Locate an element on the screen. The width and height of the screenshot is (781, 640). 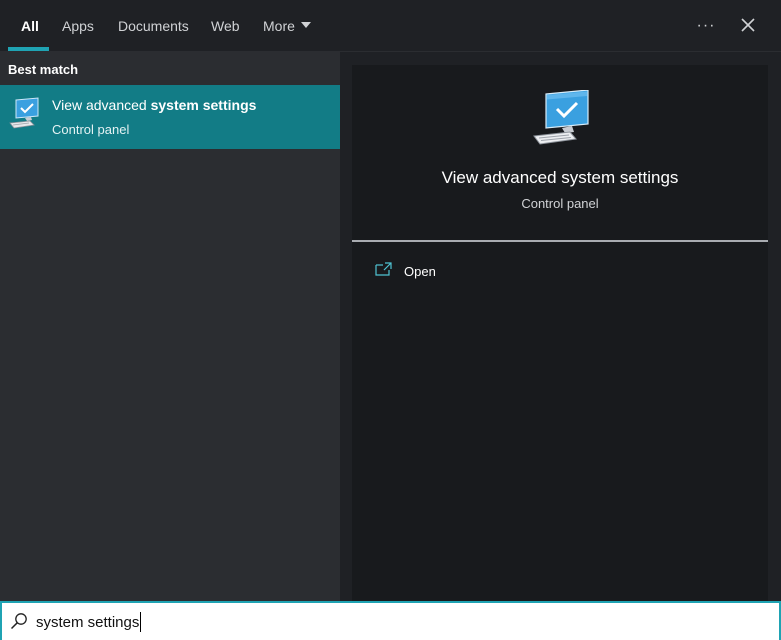
tab-web: Web is located at coordinates (225, 26).